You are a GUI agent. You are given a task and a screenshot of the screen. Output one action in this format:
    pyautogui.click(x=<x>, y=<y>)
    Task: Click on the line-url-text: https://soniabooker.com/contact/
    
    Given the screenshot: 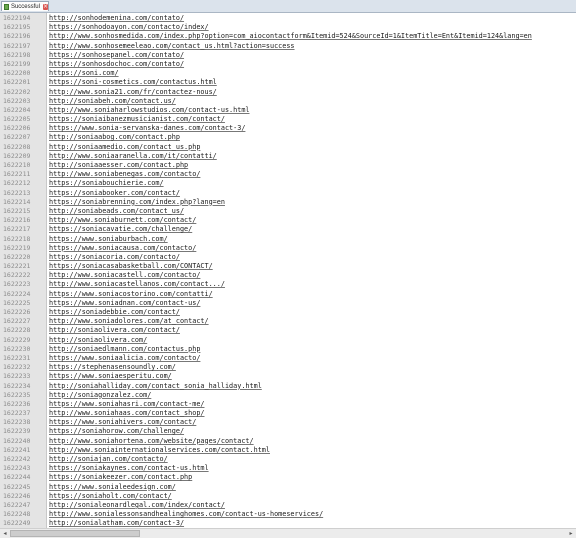 What is the action you would take?
    pyautogui.click(x=114, y=193)
    